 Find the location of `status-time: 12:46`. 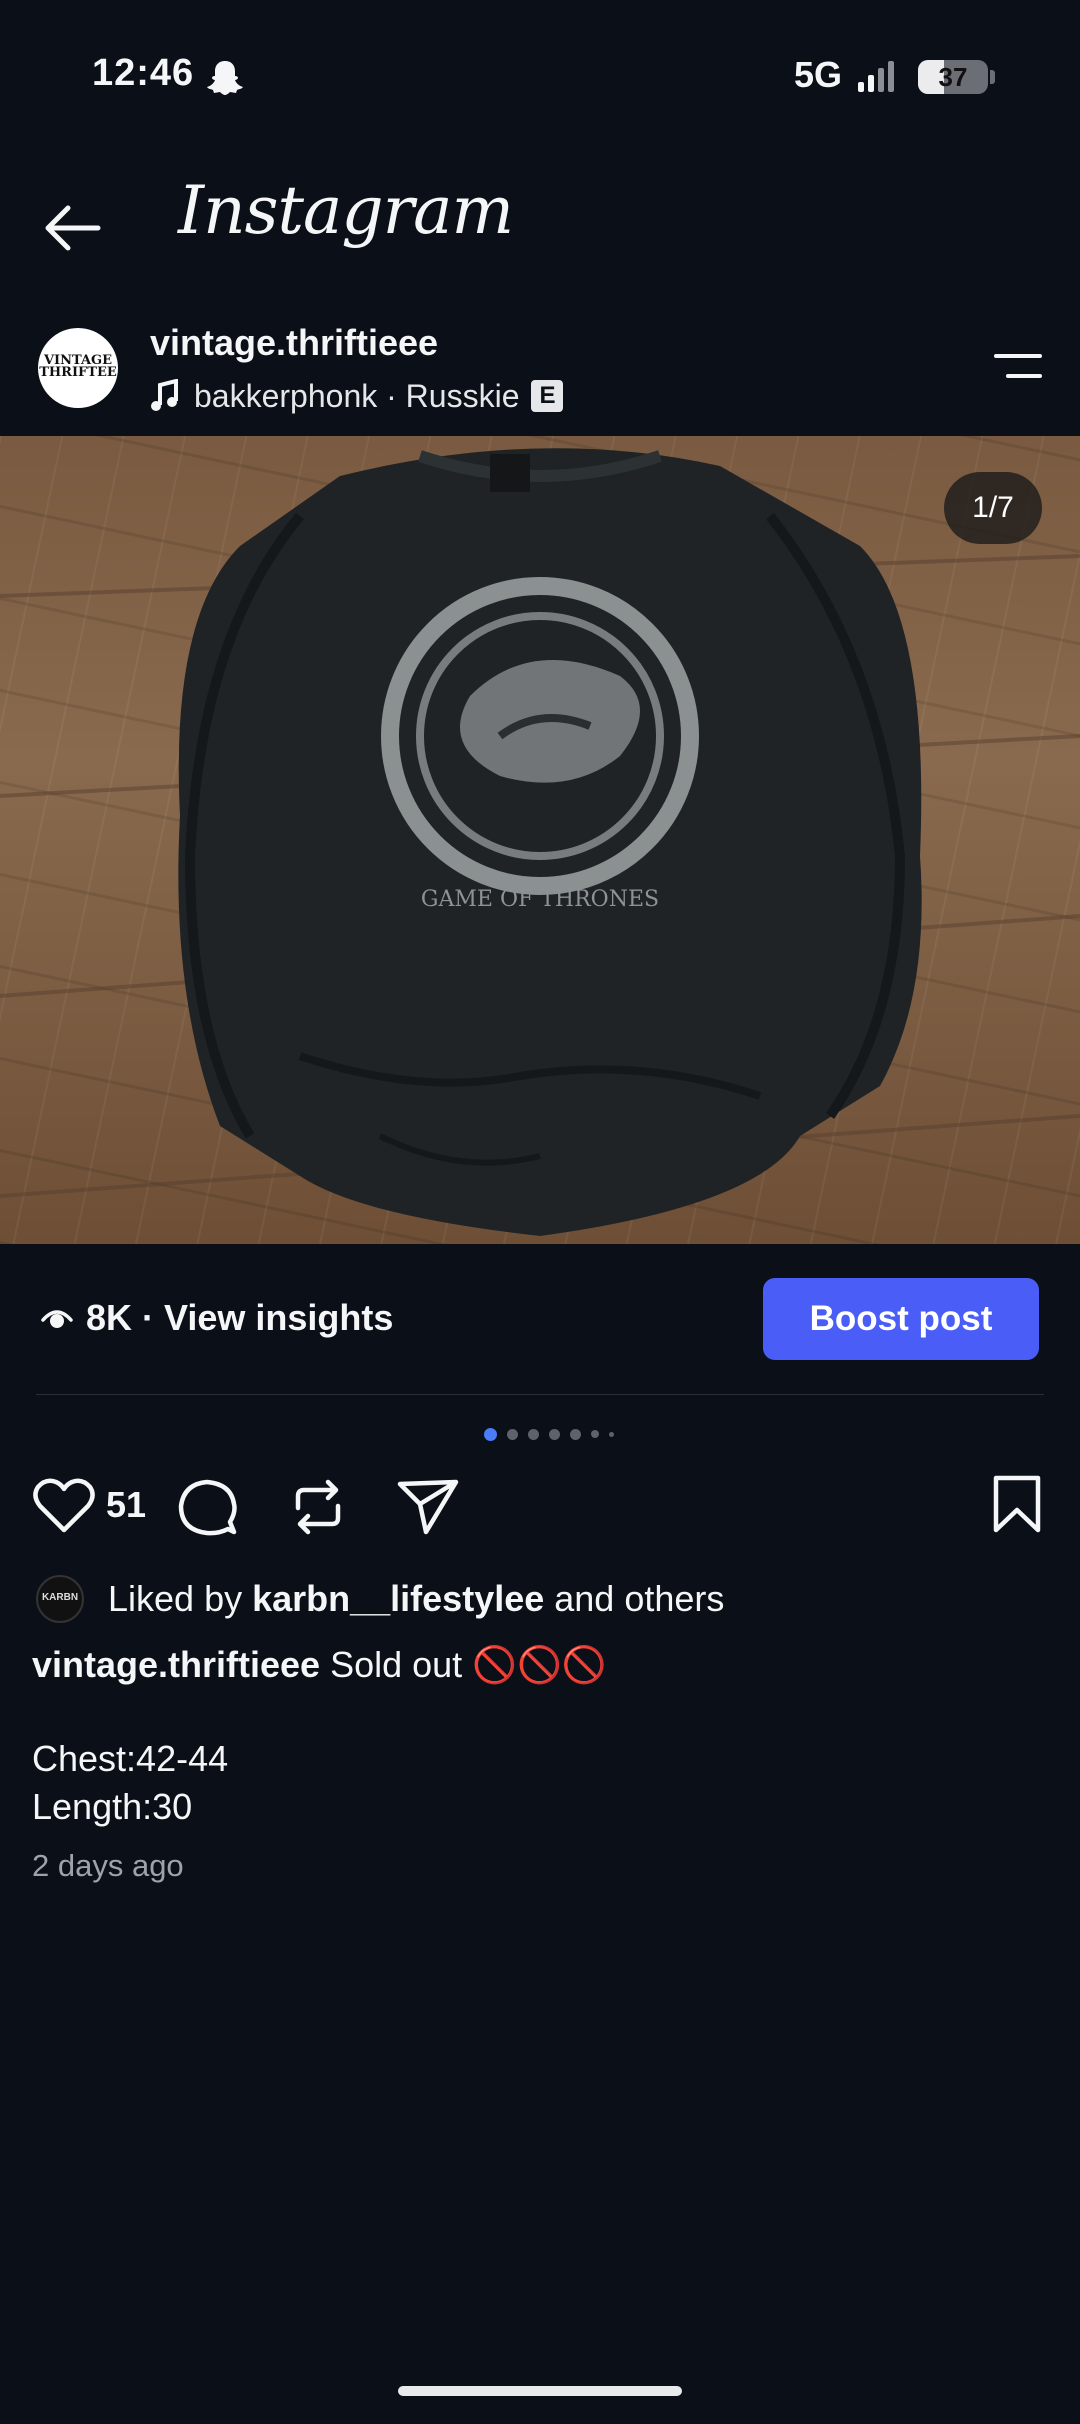

status-time: 12:46 is located at coordinates (143, 73).